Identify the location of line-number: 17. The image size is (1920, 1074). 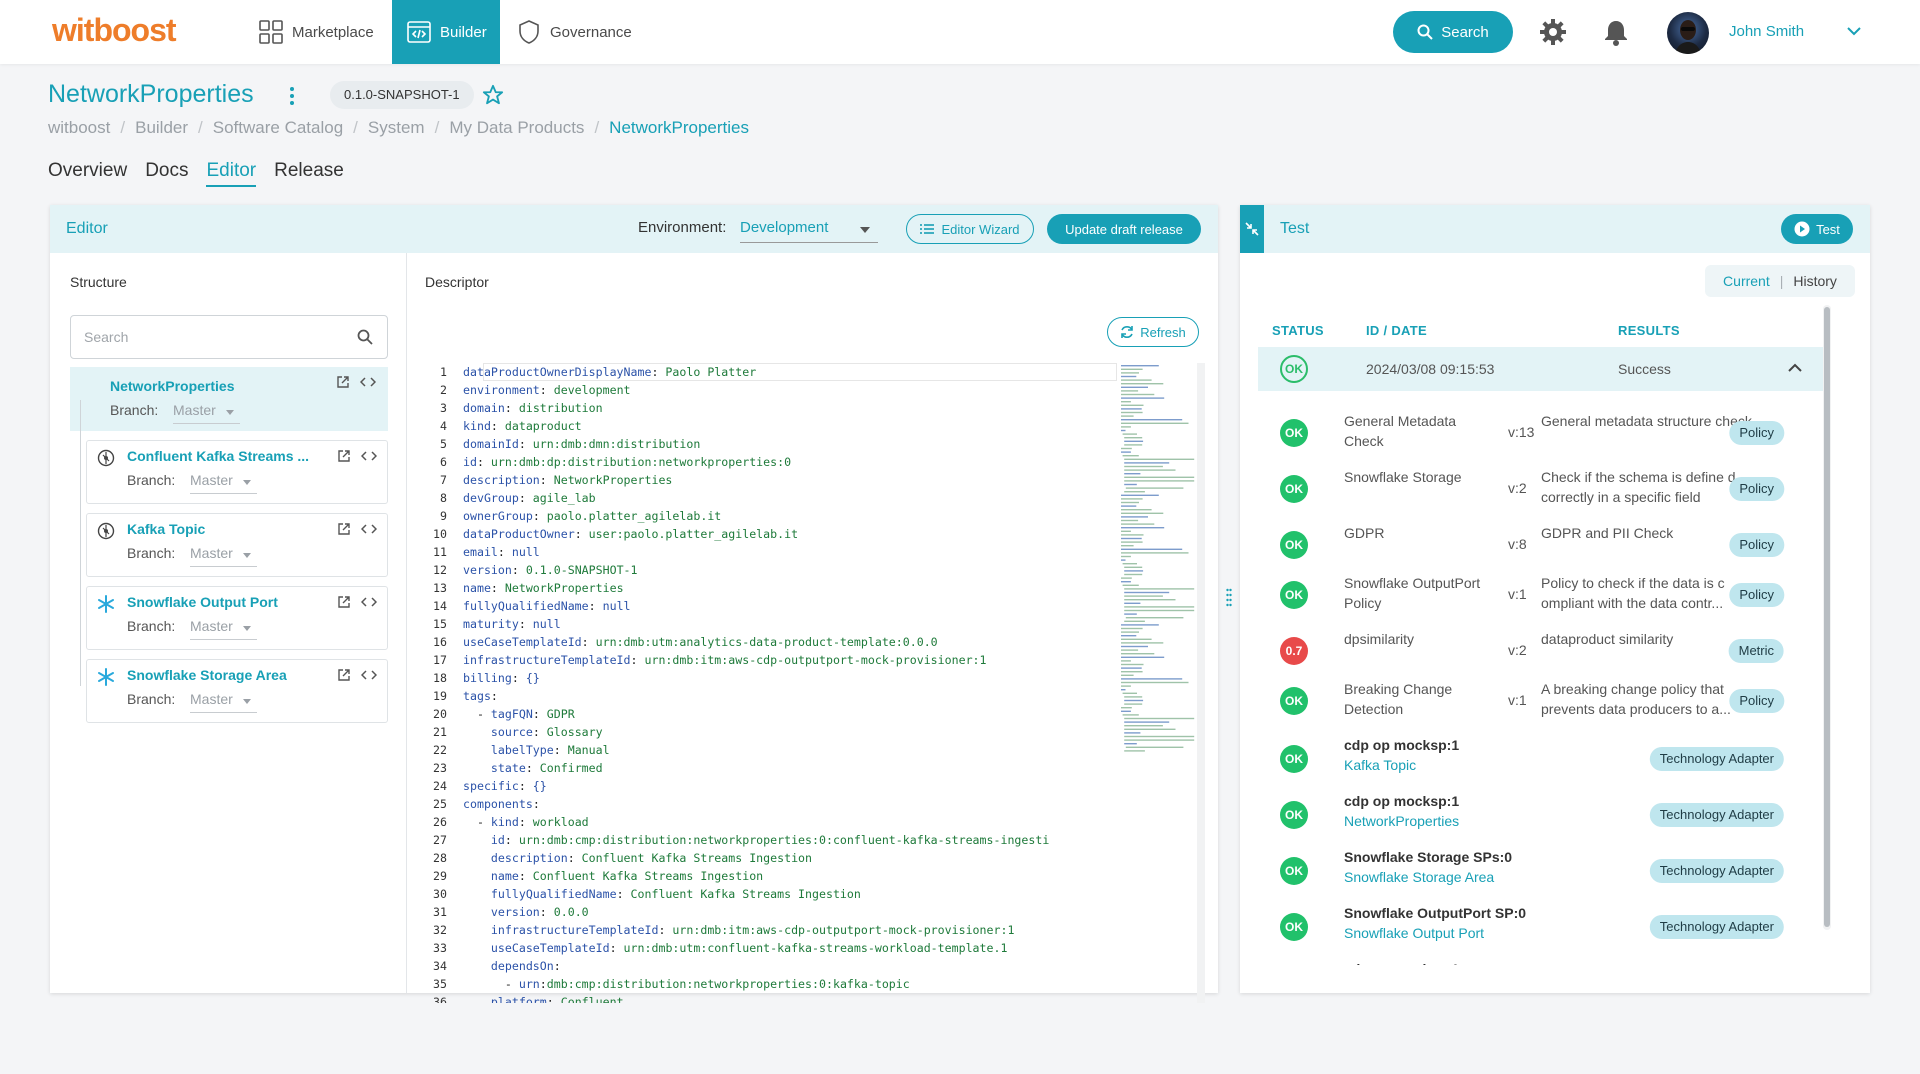
(440, 660).